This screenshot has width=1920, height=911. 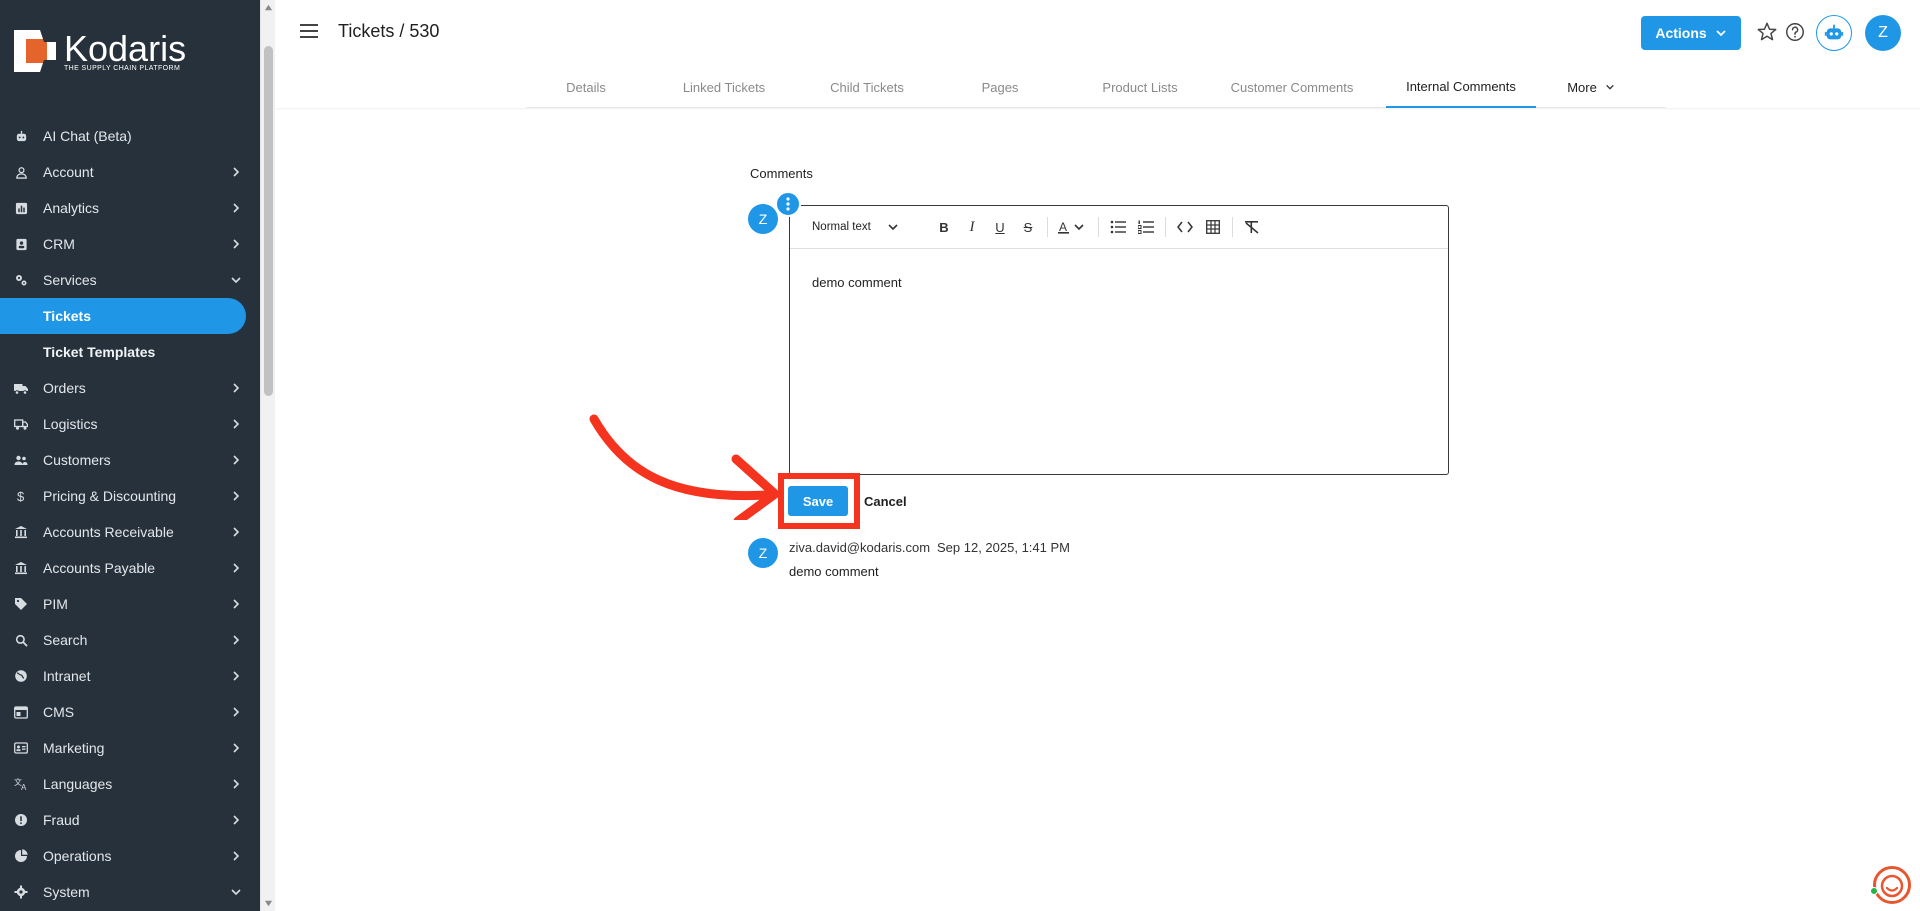 What do you see at coordinates (130, 892) in the screenshot?
I see `sidebar-item-system: System` at bounding box center [130, 892].